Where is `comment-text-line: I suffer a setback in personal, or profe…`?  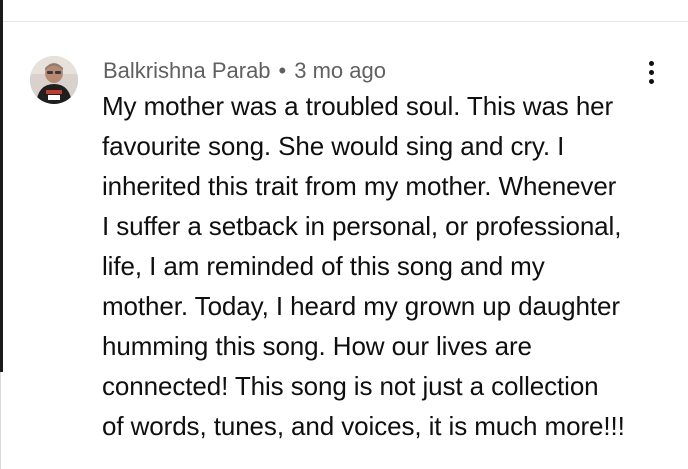
comment-text-line: I suffer a setback in personal, or profe… is located at coordinates (362, 226).